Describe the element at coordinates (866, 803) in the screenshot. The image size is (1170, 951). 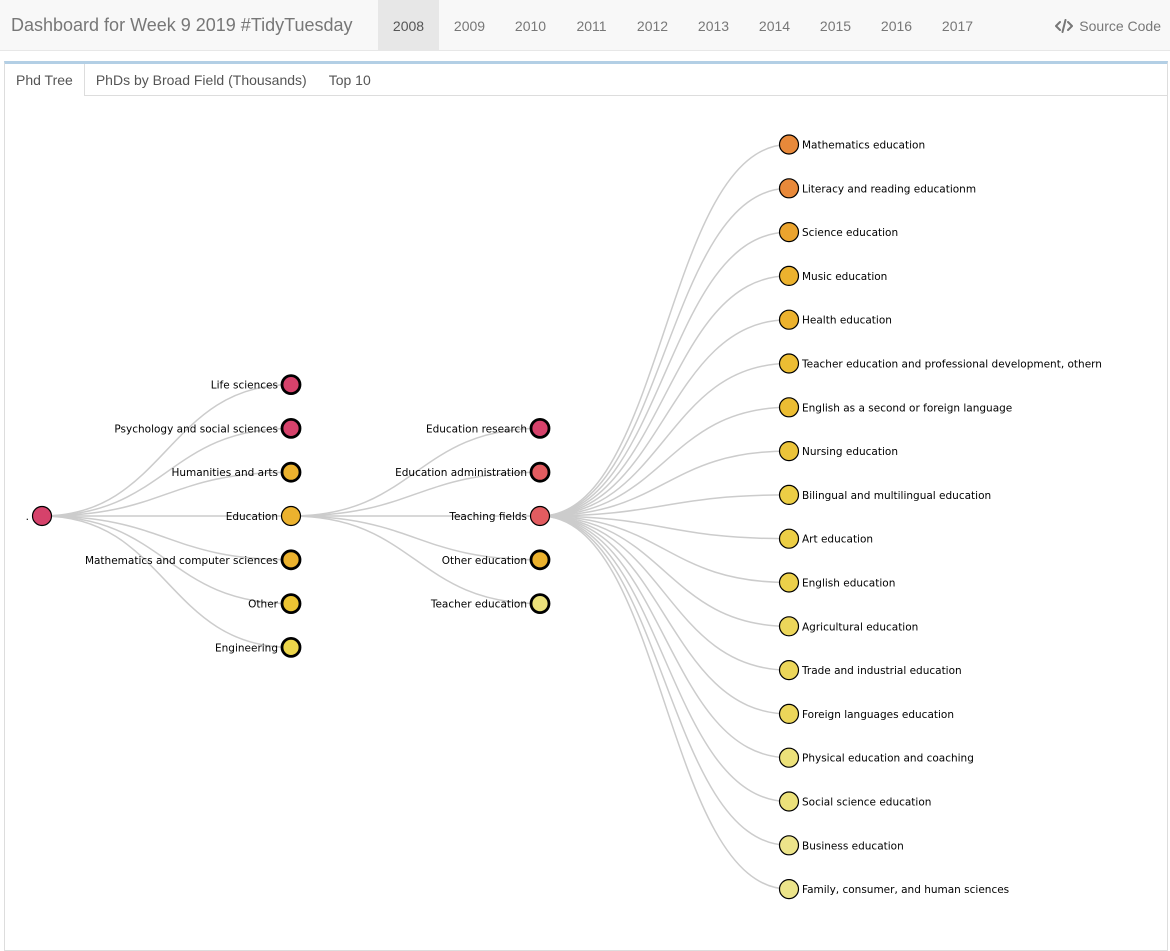
I see `tree-node-social-science-education-label: Social science education` at that location.